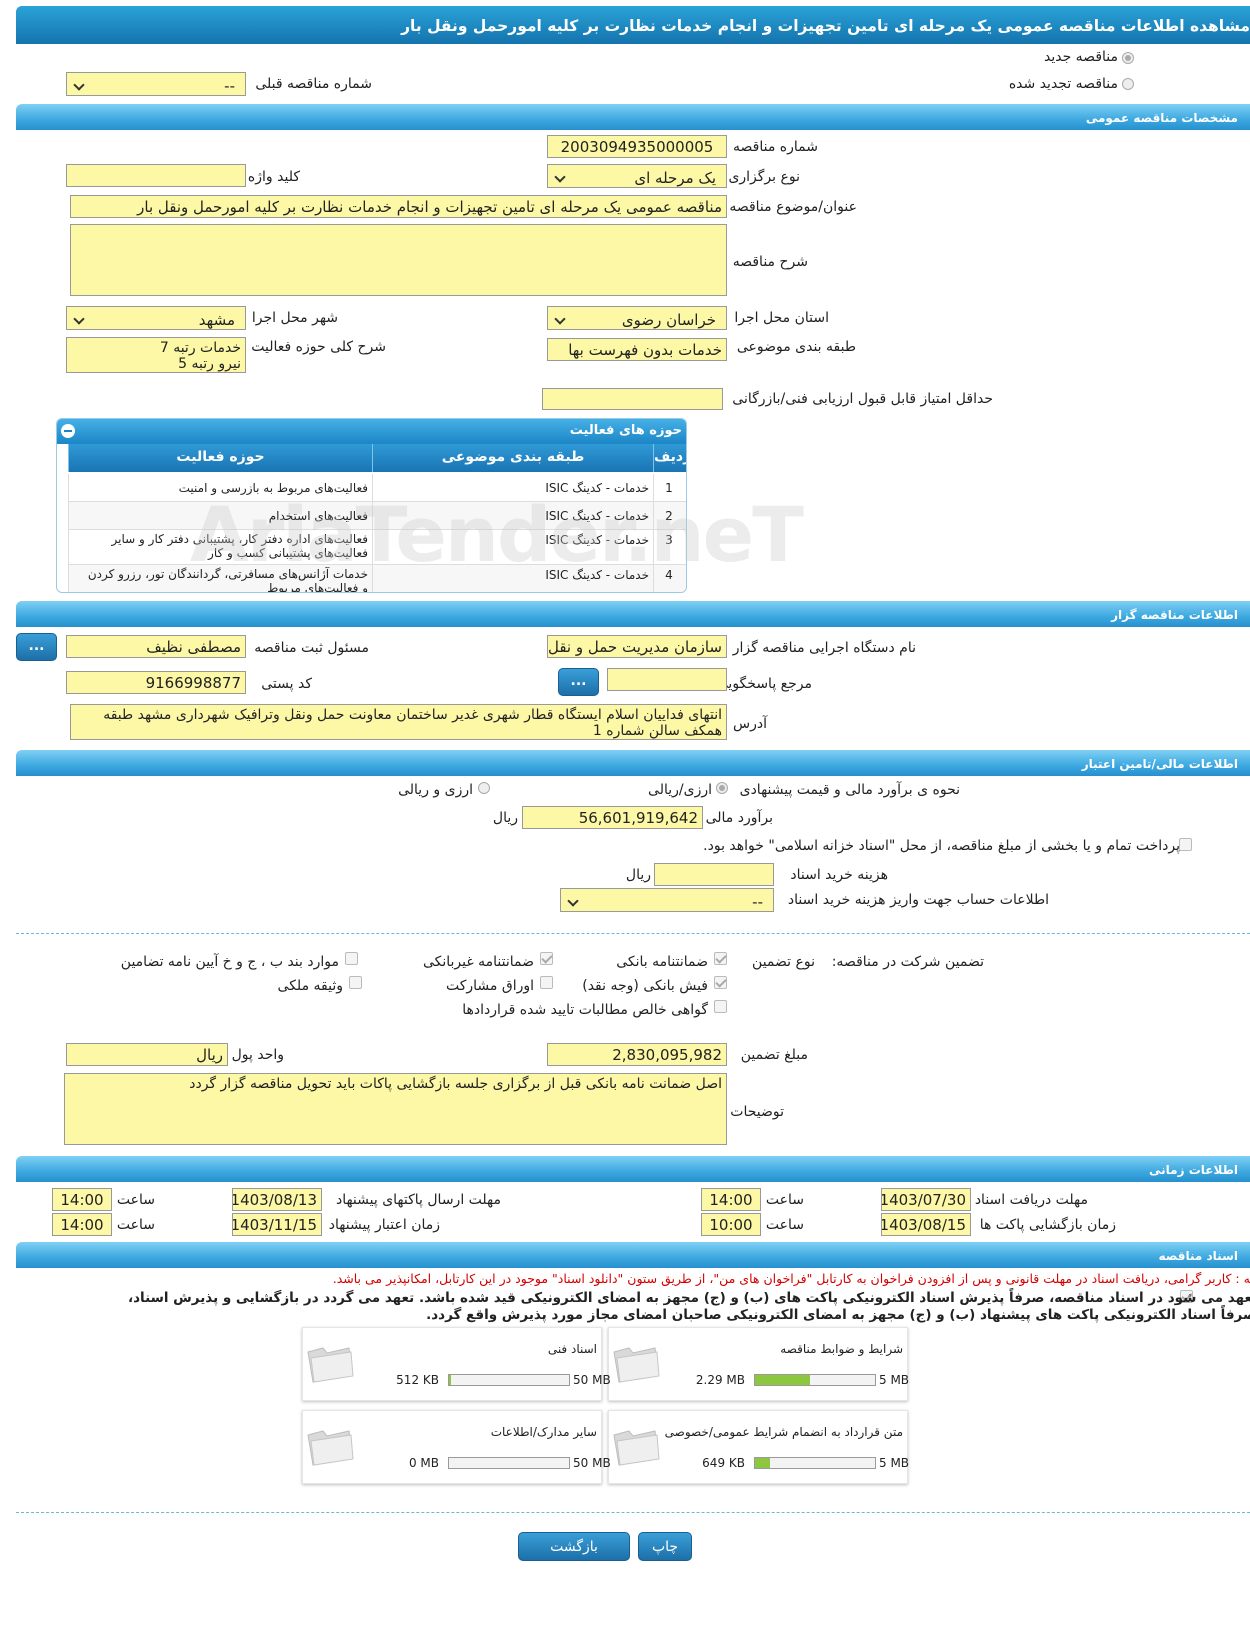 The image size is (1250, 1643). I want to click on province-label: استان محل اجرا, so click(781, 318).